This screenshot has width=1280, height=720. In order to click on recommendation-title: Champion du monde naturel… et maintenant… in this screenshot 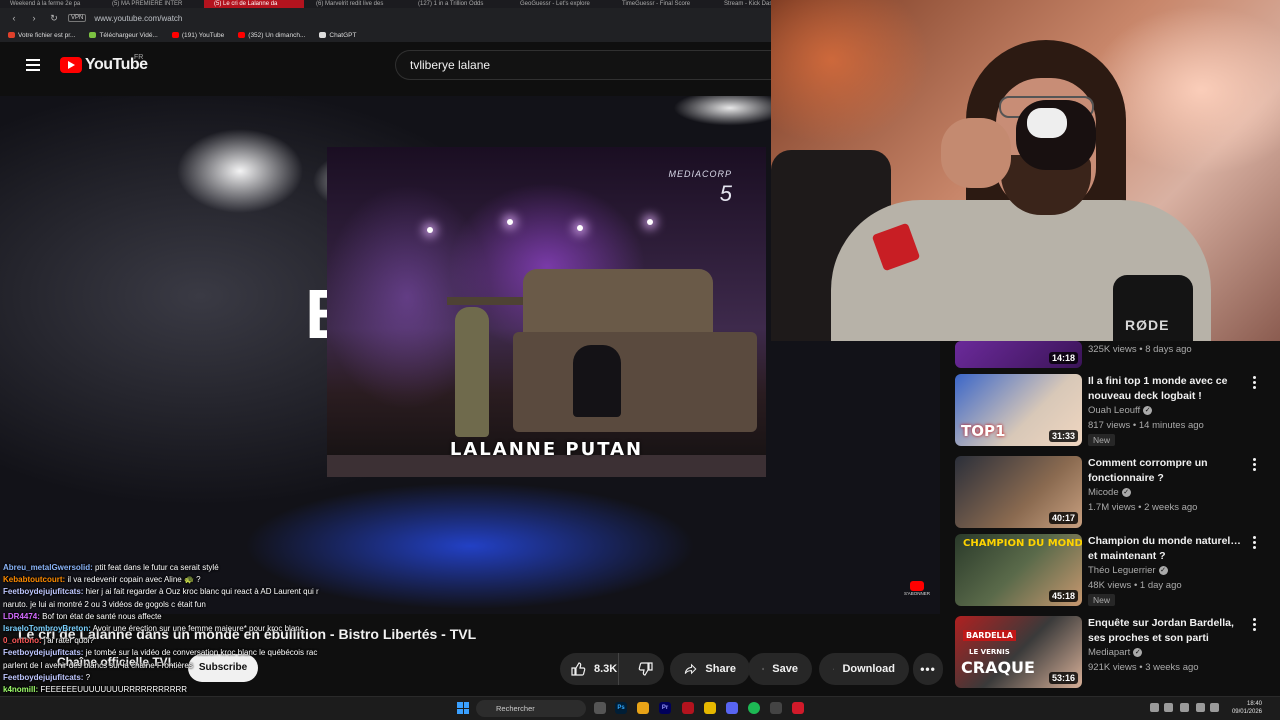, I will do `click(1168, 549)`.